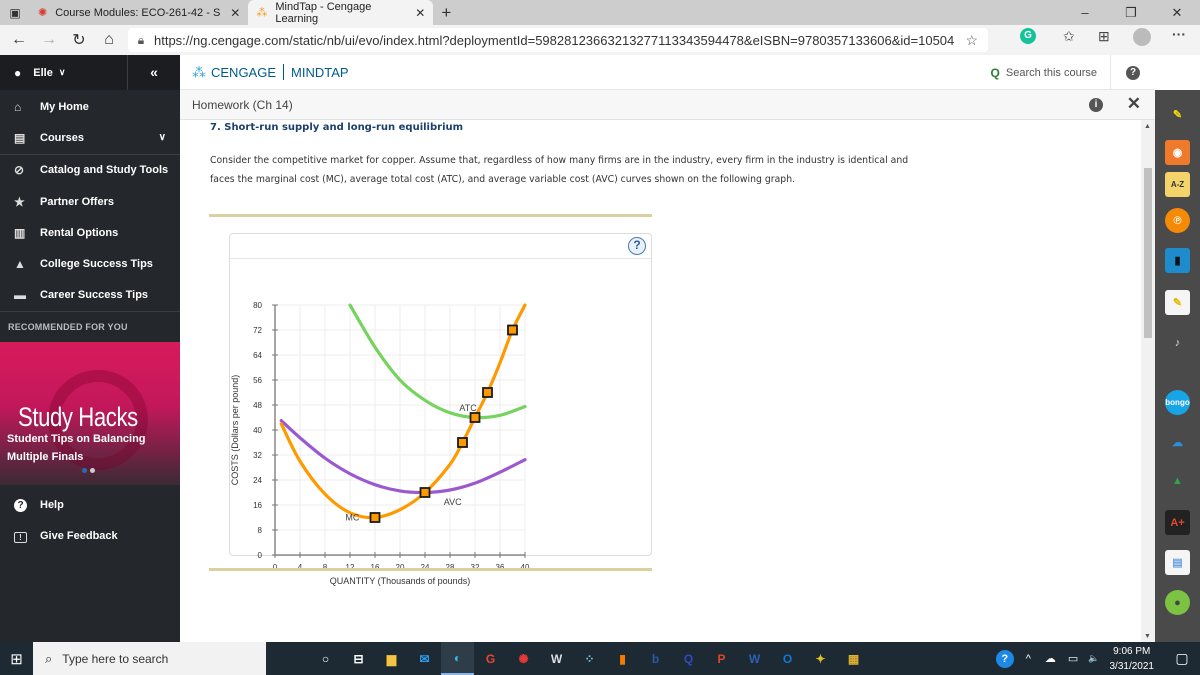 The height and width of the screenshot is (675, 1200). What do you see at coordinates (1142, 37) in the screenshot?
I see `profile-avatar` at bounding box center [1142, 37].